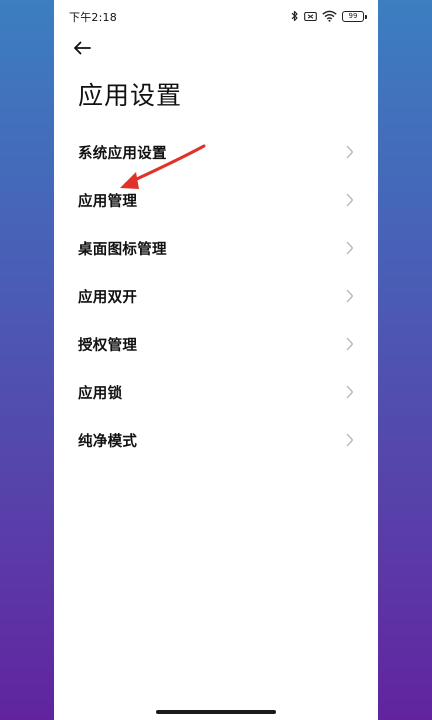  What do you see at coordinates (122, 249) in the screenshot?
I see `menu-item-label: 桌面图标管理` at bounding box center [122, 249].